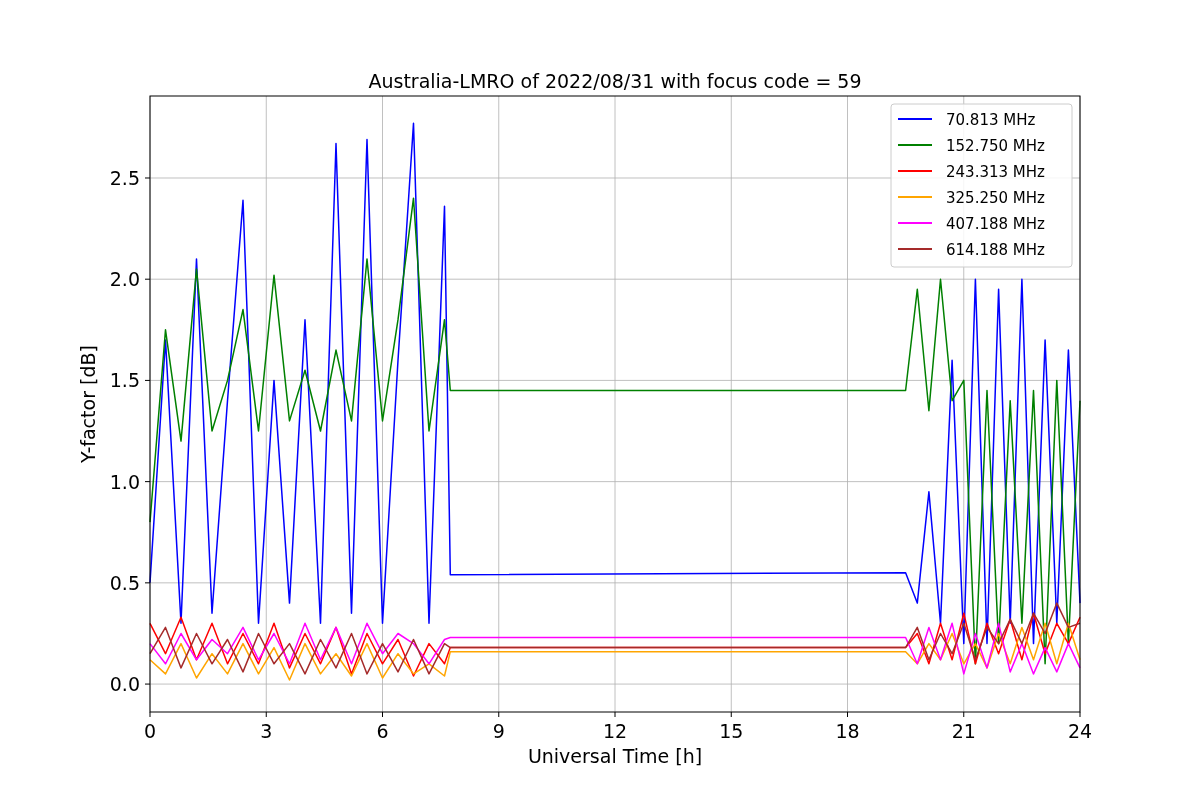  I want to click on x-tick-label: 18, so click(847, 731).